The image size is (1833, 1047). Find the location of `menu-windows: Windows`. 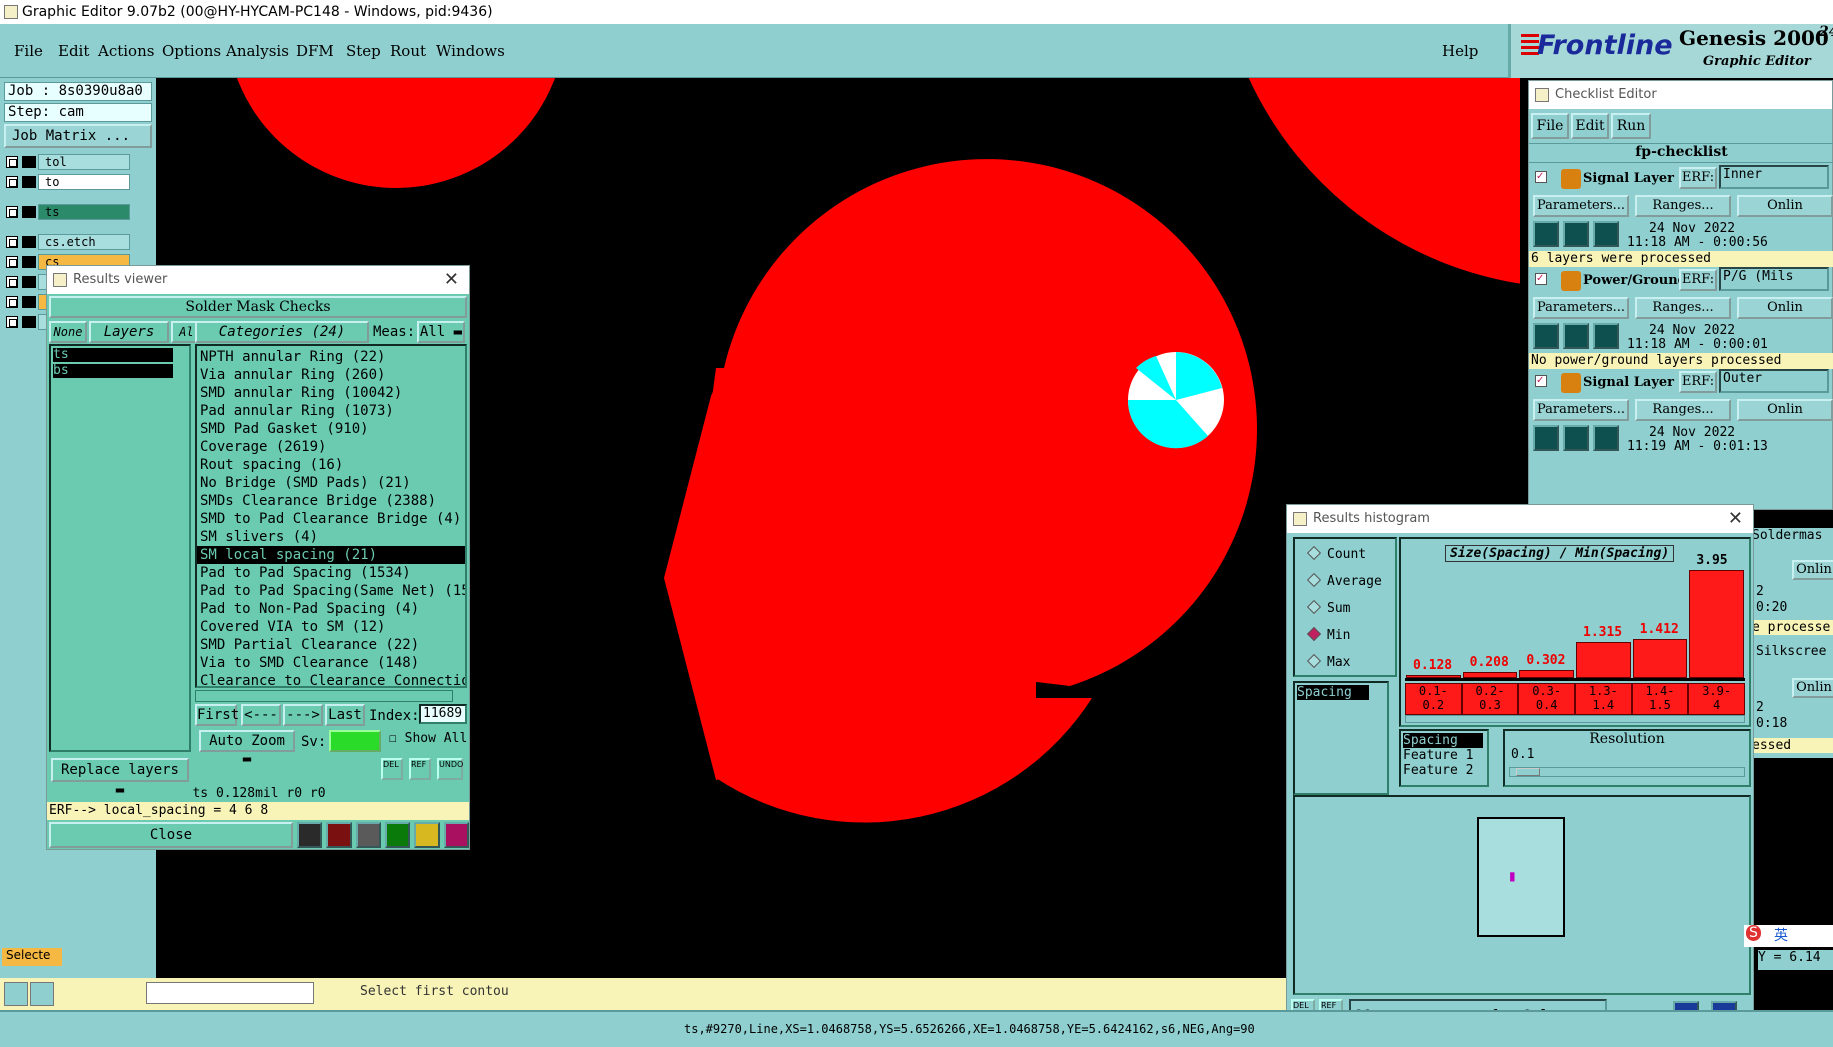

menu-windows: Windows is located at coordinates (470, 51).